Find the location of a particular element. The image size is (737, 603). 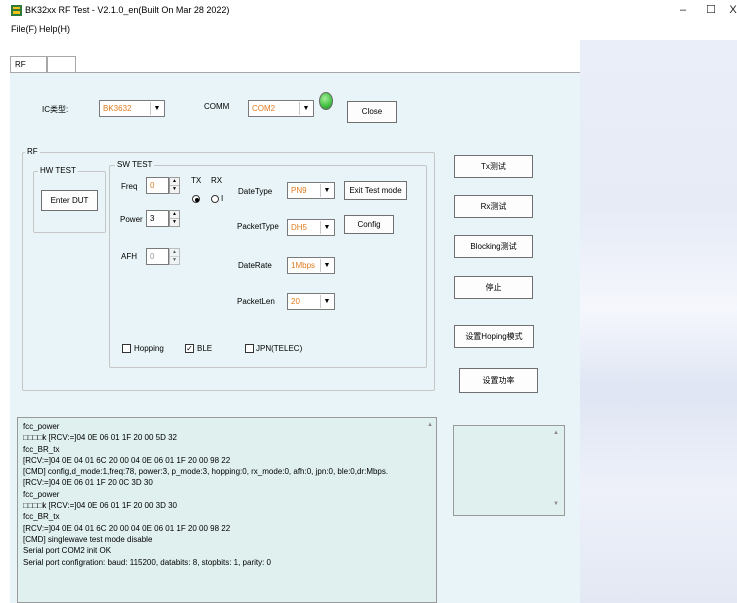

tab-strip: RF TEST is located at coordinates (295, 70).